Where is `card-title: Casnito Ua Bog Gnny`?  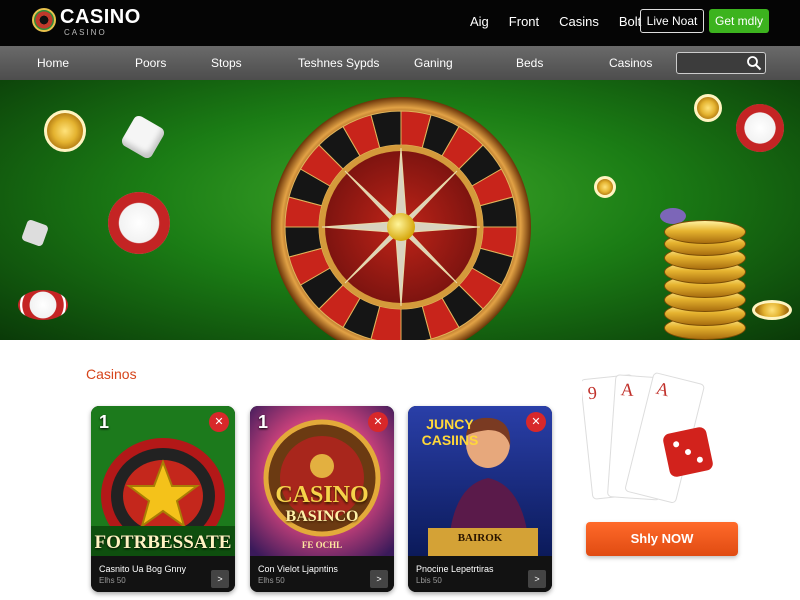
card-title: Casnito Ua Bog Gnny is located at coordinates (143, 569).